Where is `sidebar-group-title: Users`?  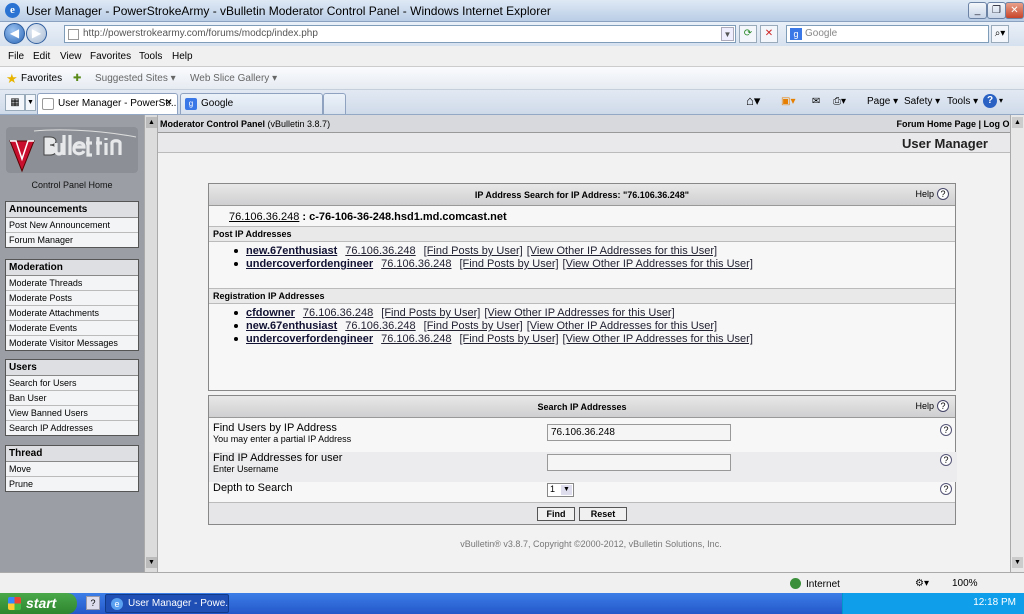 sidebar-group-title: Users is located at coordinates (72, 368).